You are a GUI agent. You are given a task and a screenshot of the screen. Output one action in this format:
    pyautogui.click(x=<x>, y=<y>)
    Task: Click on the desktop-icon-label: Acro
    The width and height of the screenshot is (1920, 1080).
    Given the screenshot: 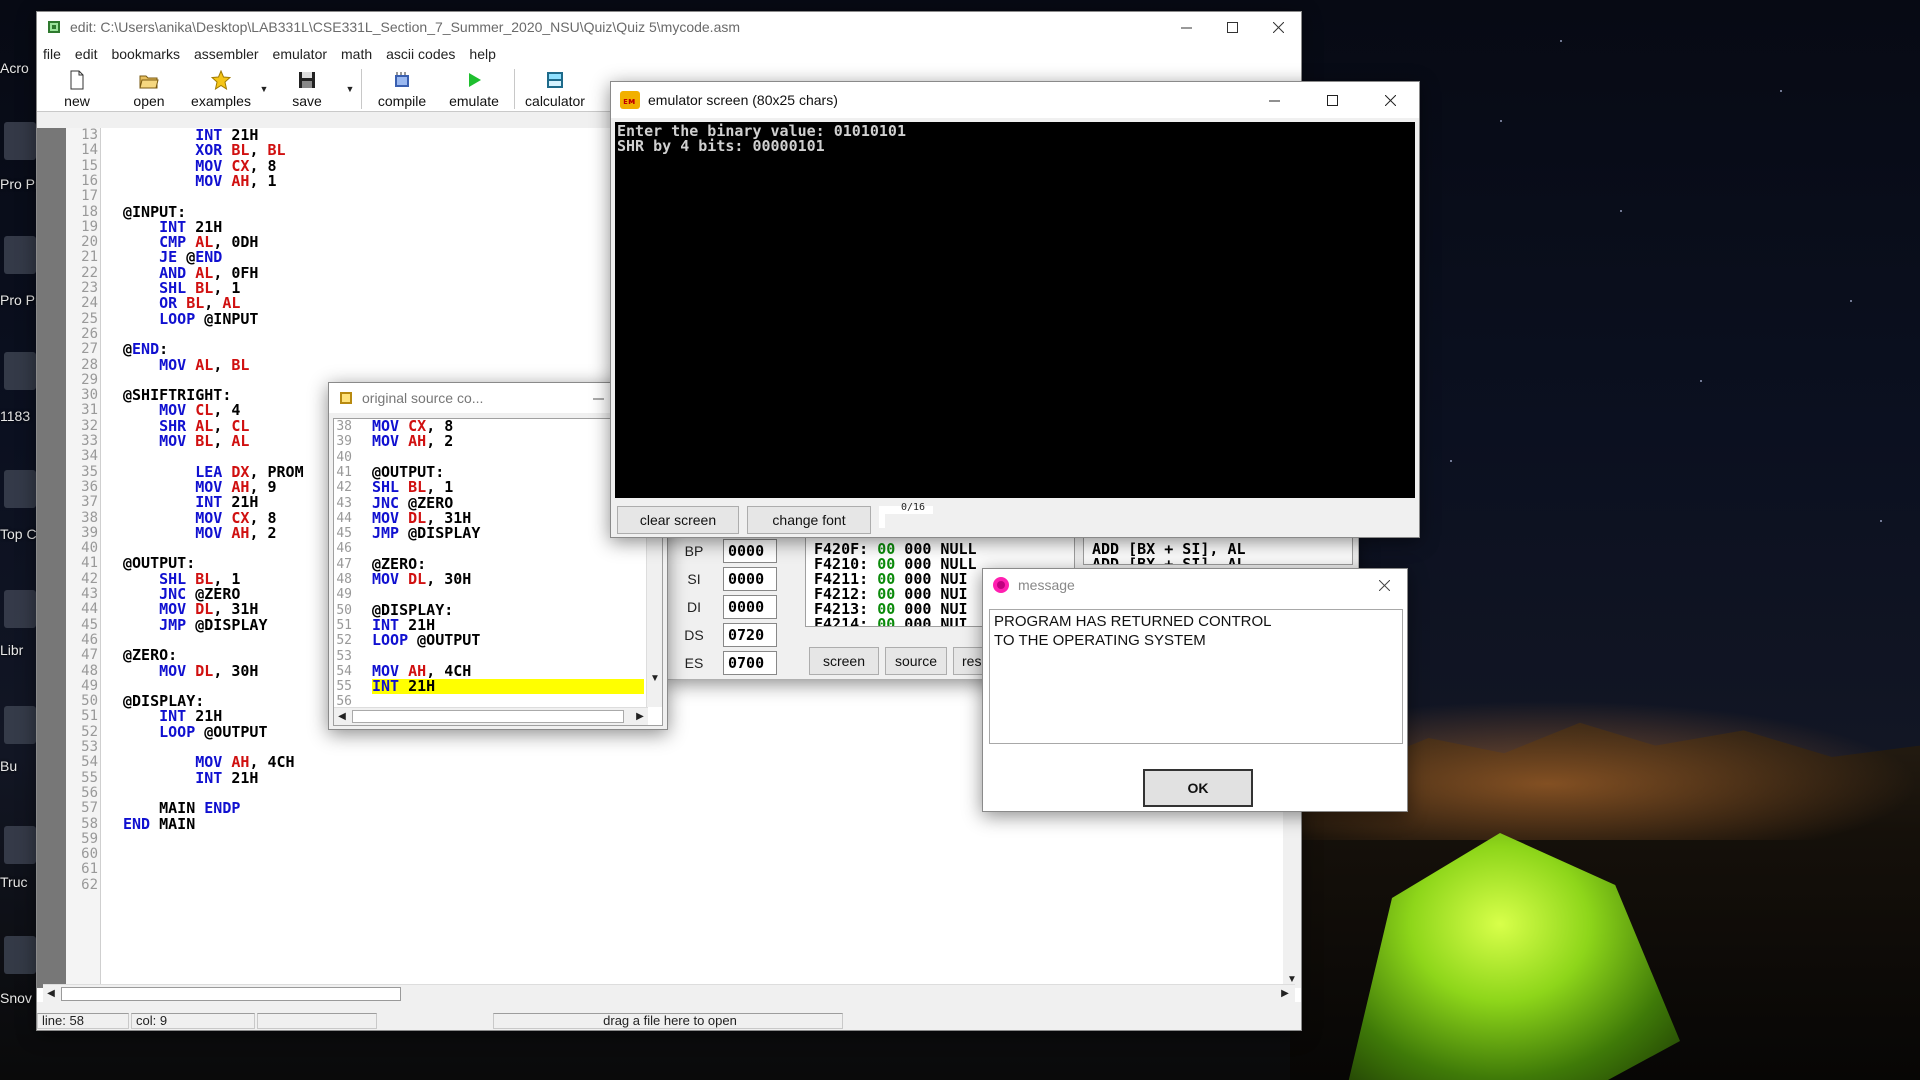 What is the action you would take?
    pyautogui.click(x=20, y=68)
    